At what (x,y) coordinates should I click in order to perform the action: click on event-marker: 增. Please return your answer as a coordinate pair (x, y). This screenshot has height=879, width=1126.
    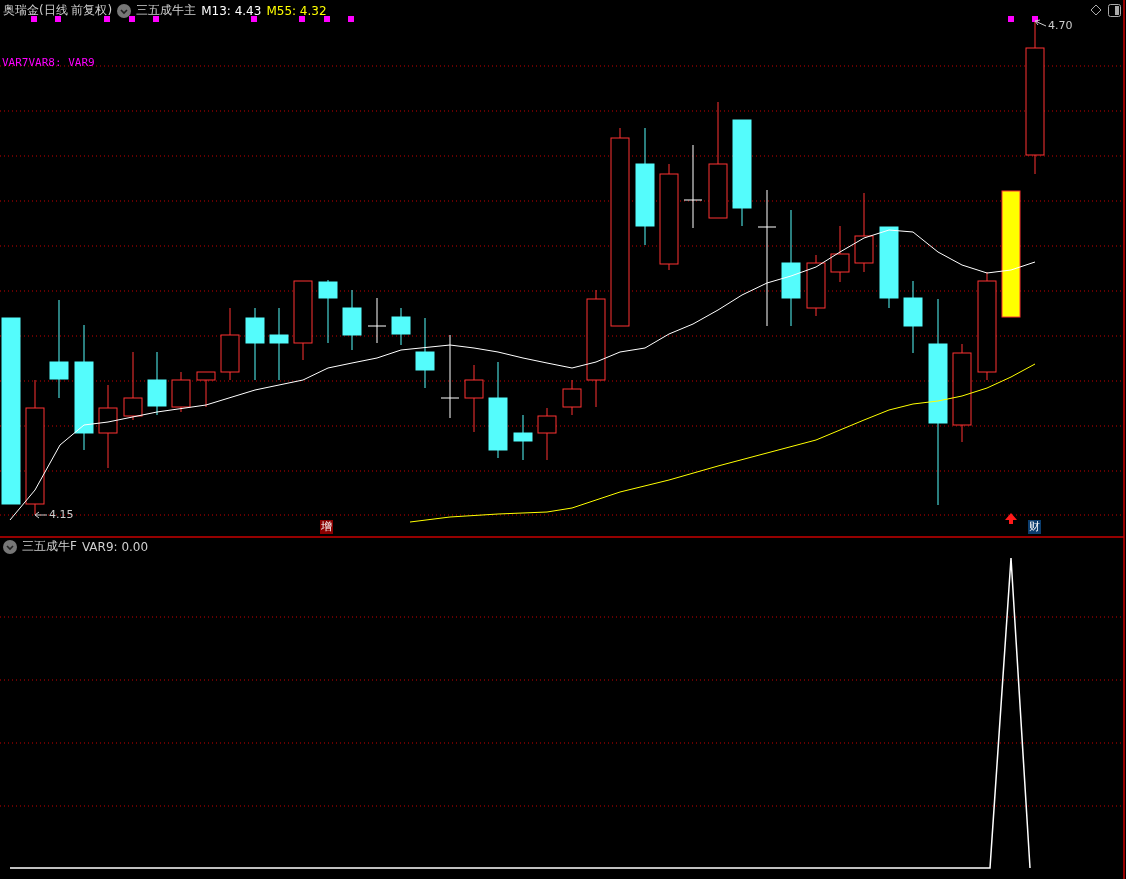
    Looking at the image, I should click on (326, 527).